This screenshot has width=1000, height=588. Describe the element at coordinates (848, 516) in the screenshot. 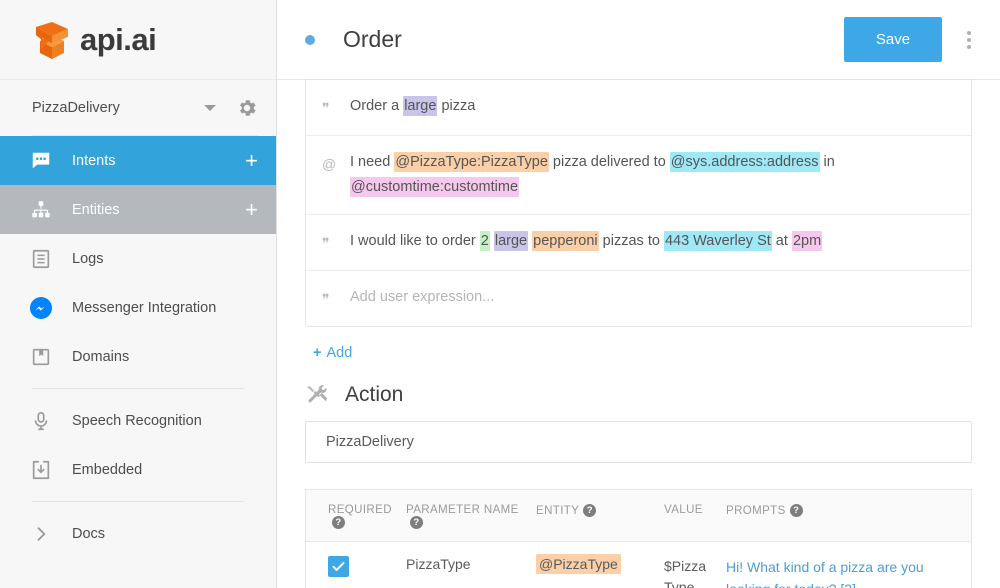

I see `column-header-prompts: PROMPTS?` at that location.